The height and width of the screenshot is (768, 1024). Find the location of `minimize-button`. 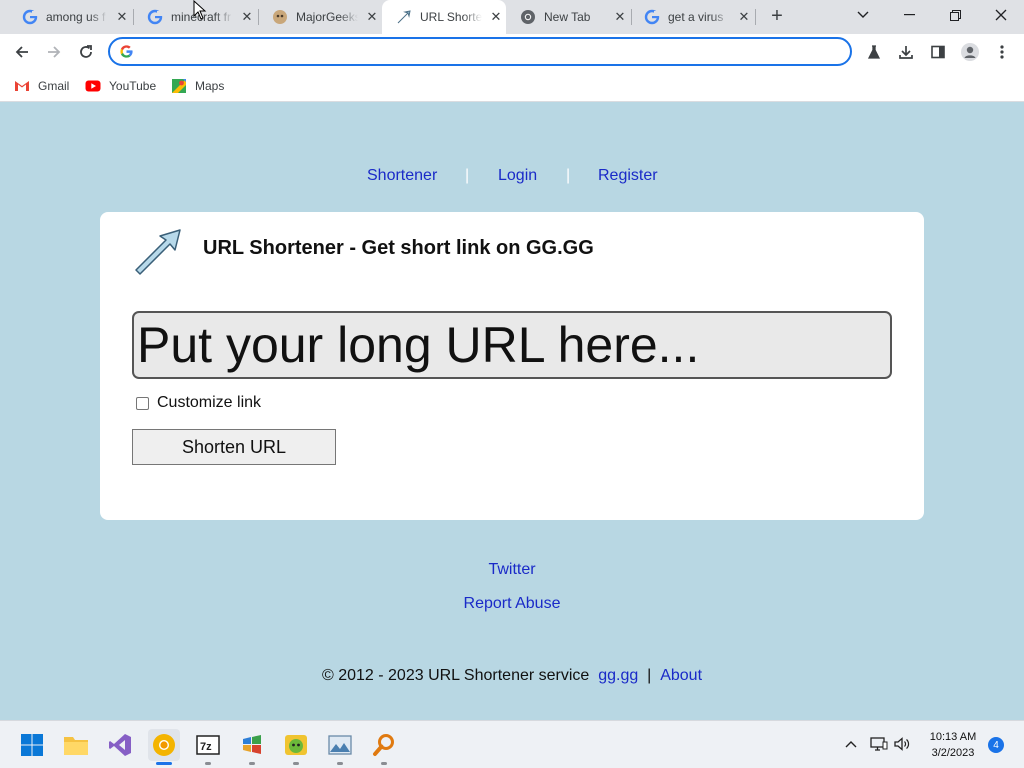

minimize-button is located at coordinates (909, 15).